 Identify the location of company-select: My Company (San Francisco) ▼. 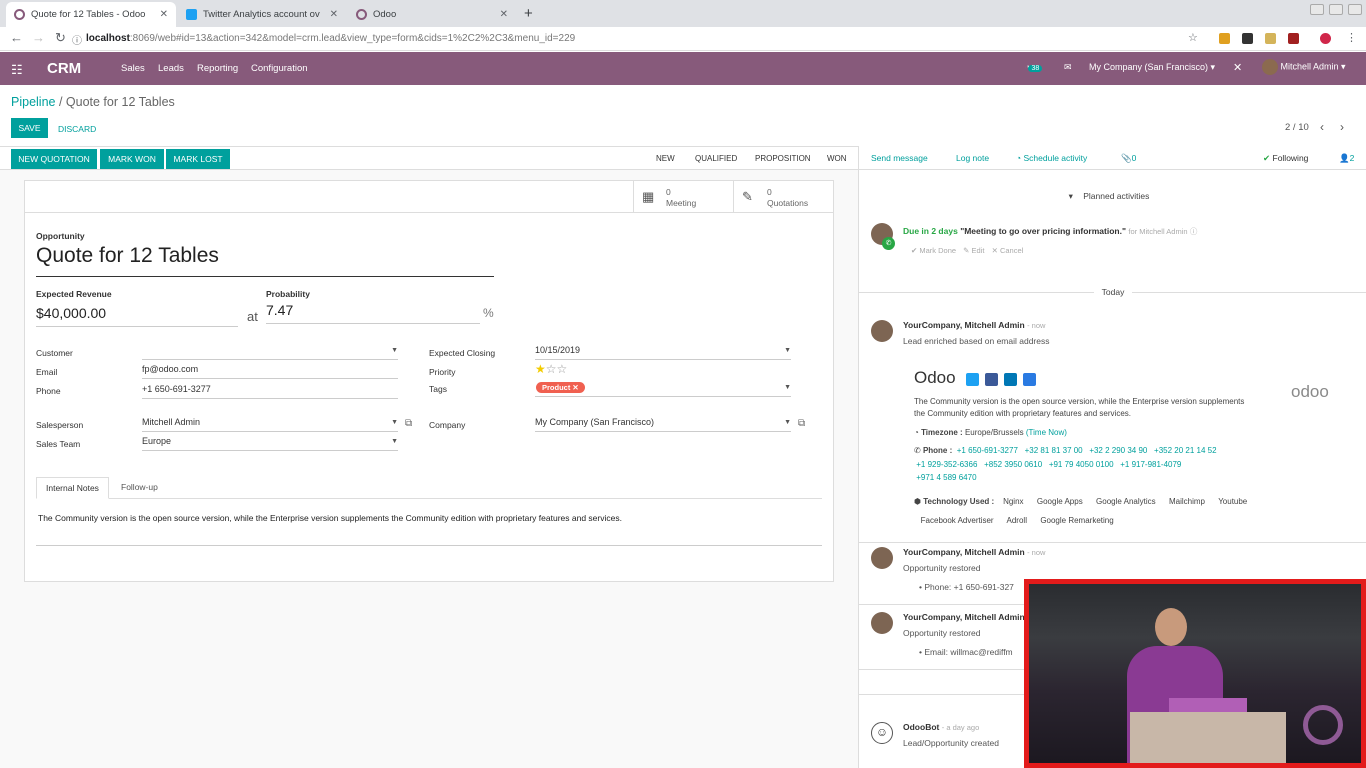
(663, 424).